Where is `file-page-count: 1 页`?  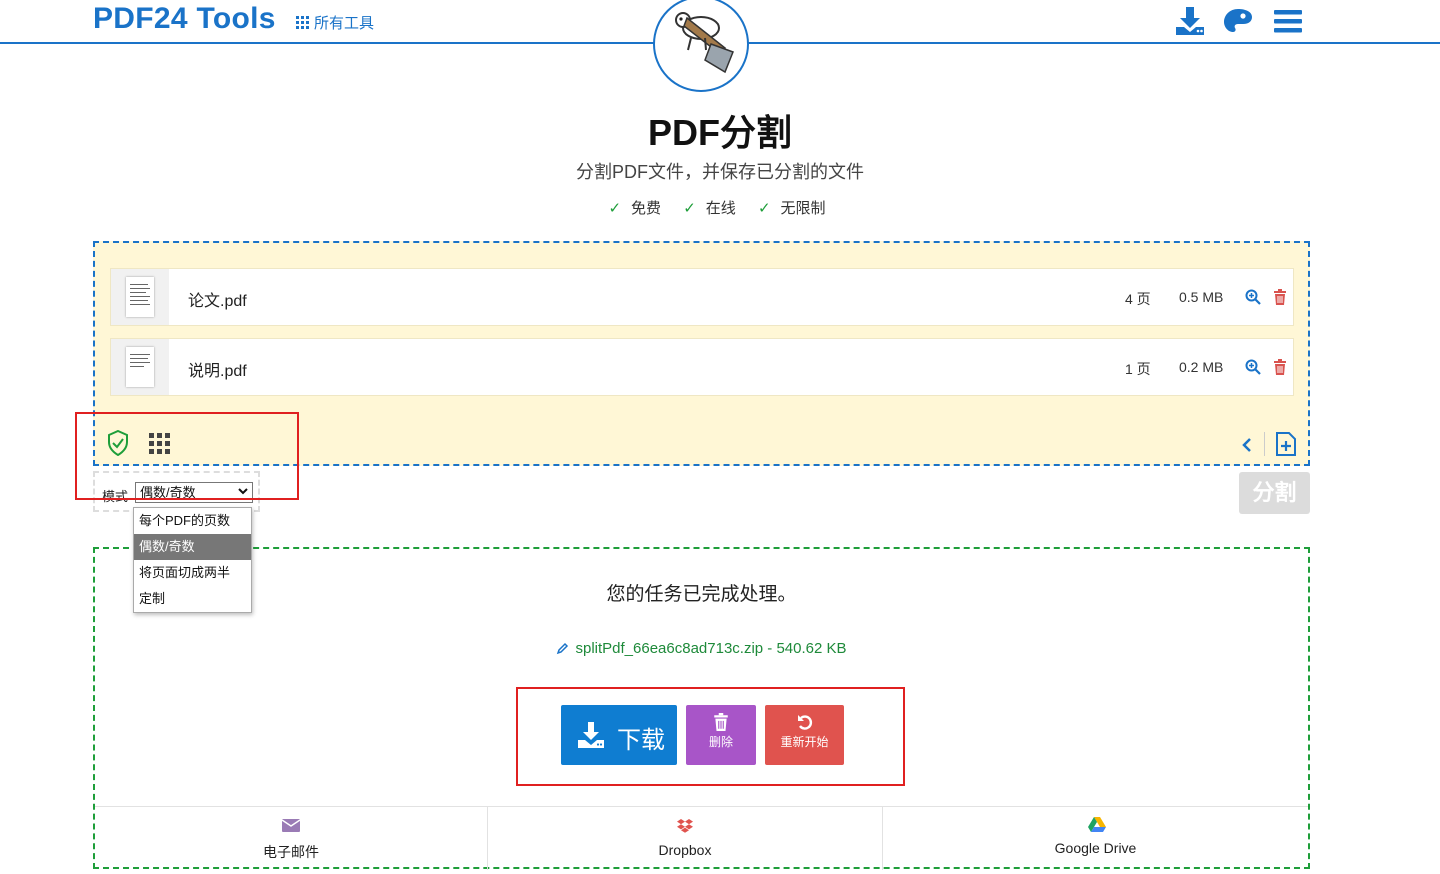
file-page-count: 1 页 is located at coordinates (1138, 369).